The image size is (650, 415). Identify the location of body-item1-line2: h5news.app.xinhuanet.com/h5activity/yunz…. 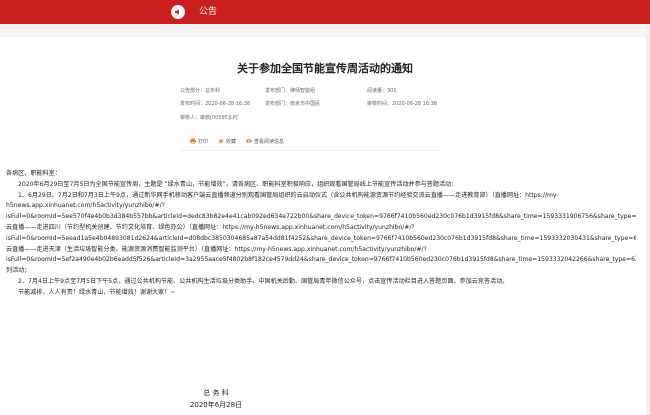
(85, 206).